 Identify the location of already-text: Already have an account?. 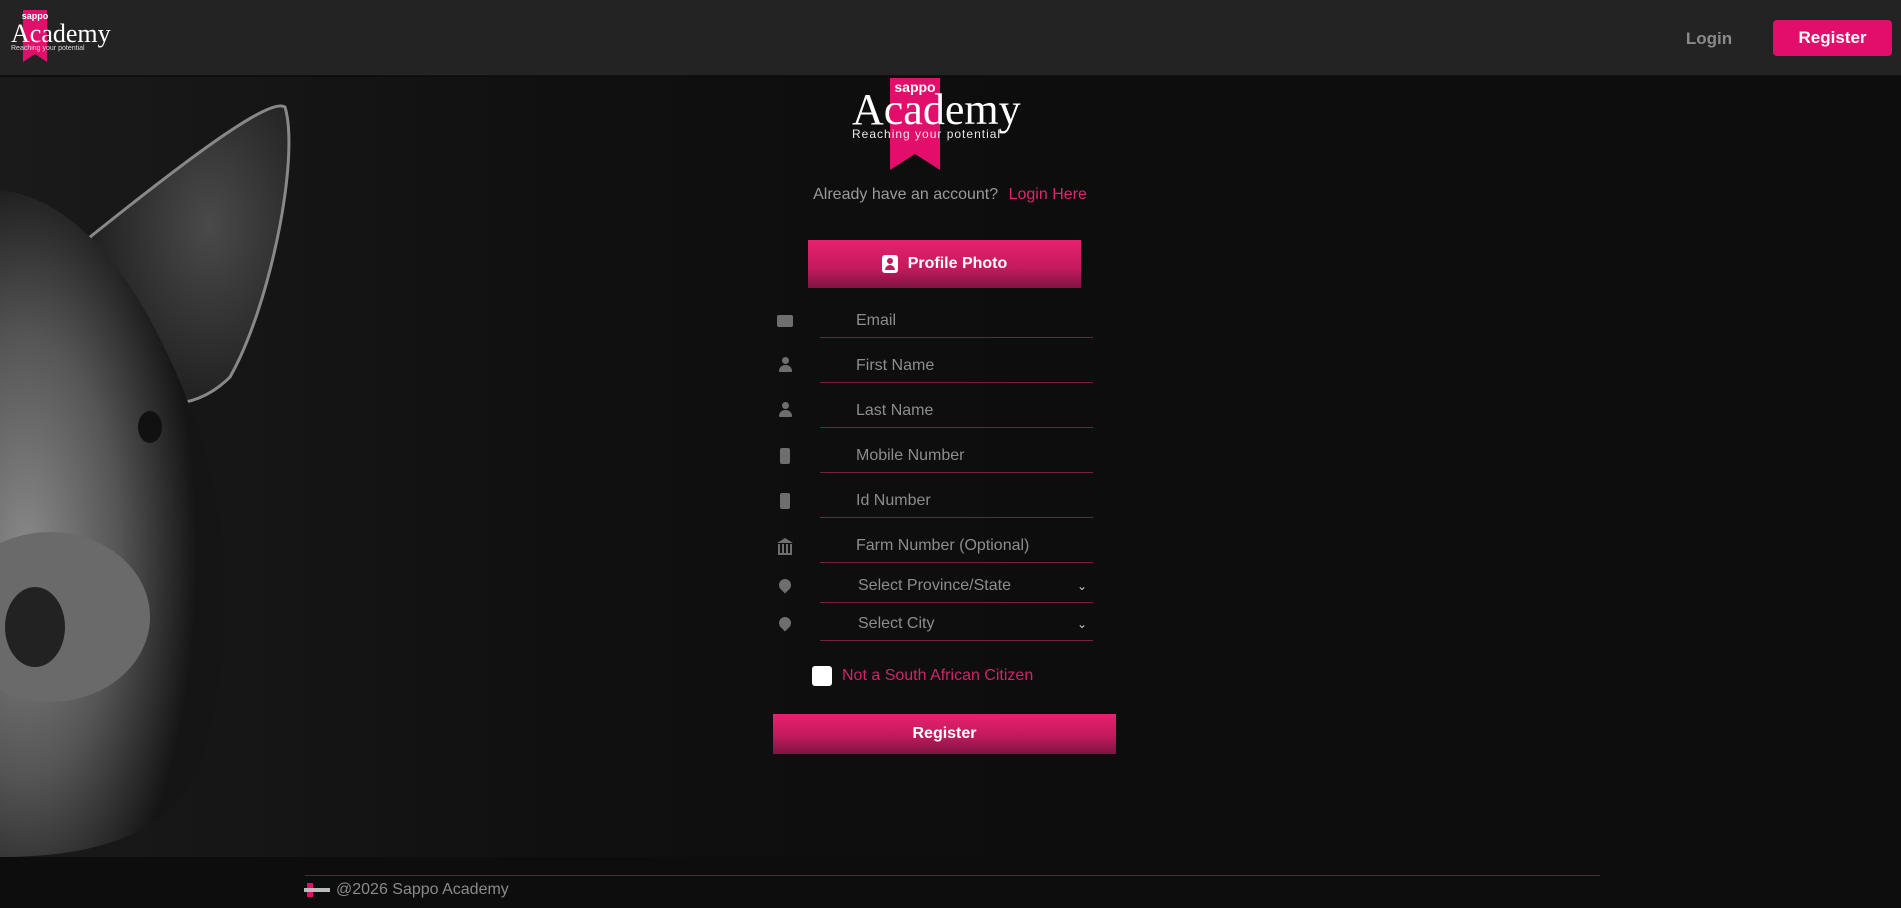
(906, 194).